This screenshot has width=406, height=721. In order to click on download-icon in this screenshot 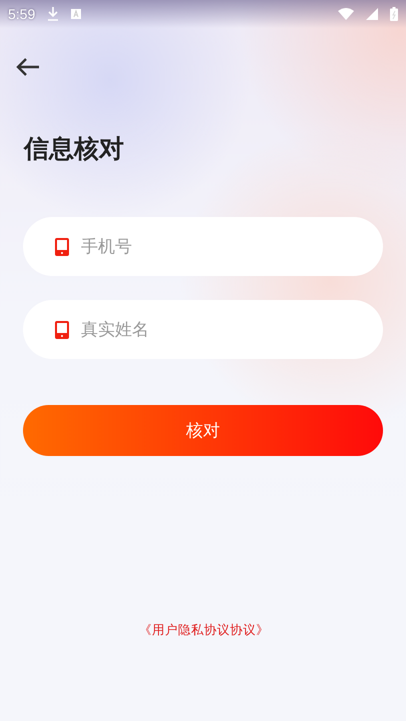, I will do `click(53, 14)`.